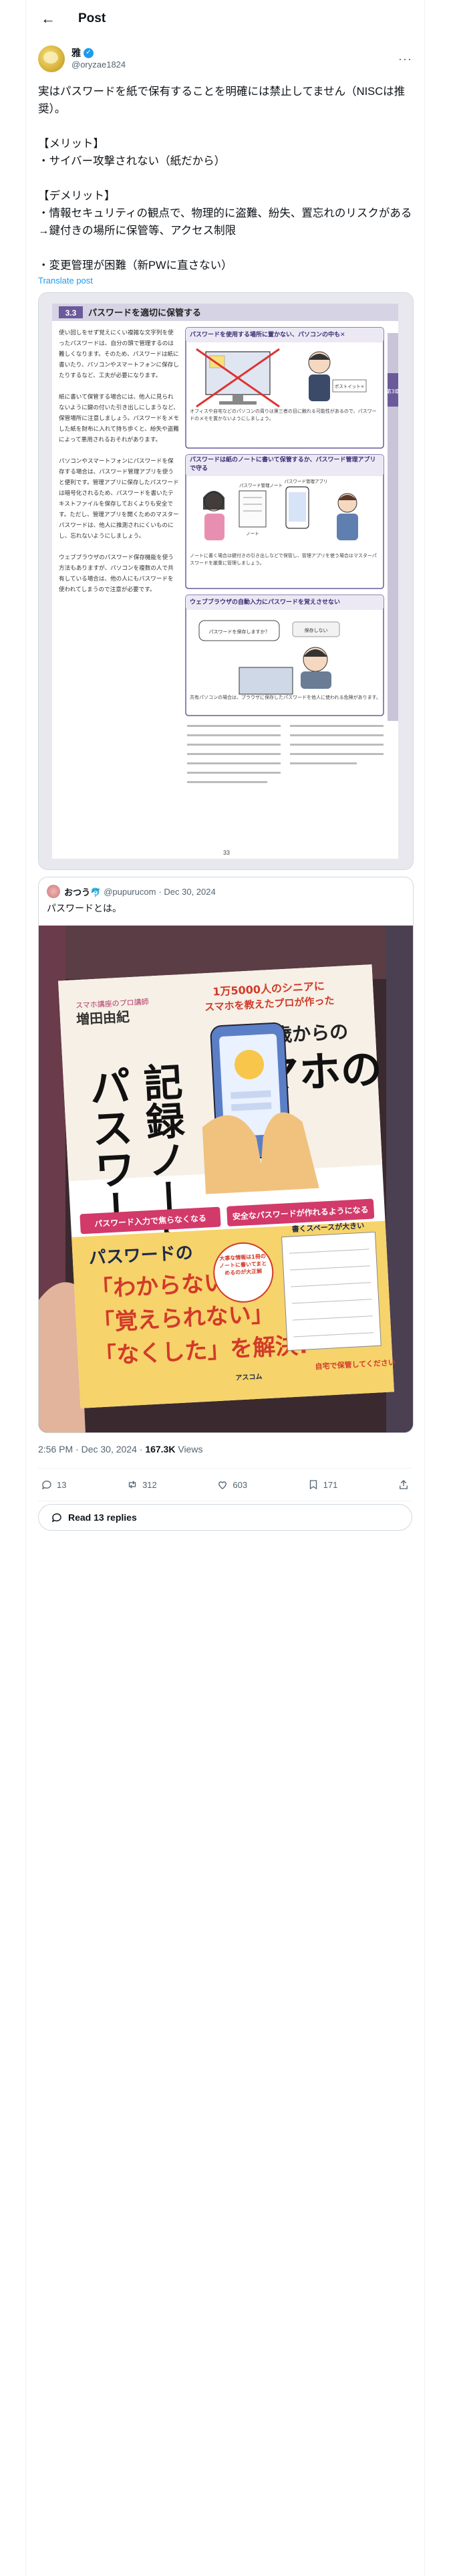 The height and width of the screenshot is (2576, 451). What do you see at coordinates (84, 908) in the screenshot?
I see `quoted-post-text: パスワードとは。` at bounding box center [84, 908].